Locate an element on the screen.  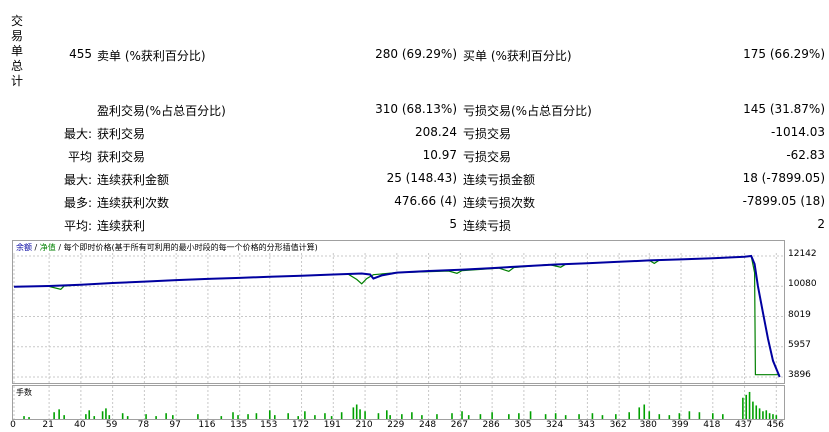
volume-histogram is located at coordinates (395, 402).